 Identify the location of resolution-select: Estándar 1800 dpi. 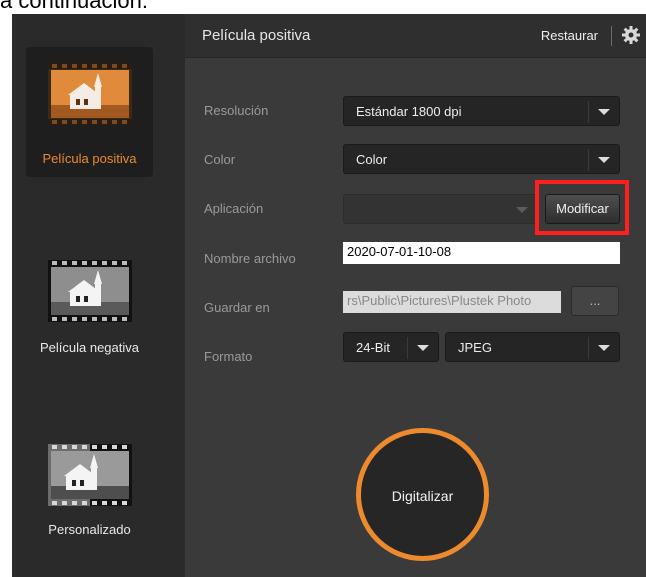
(481, 111).